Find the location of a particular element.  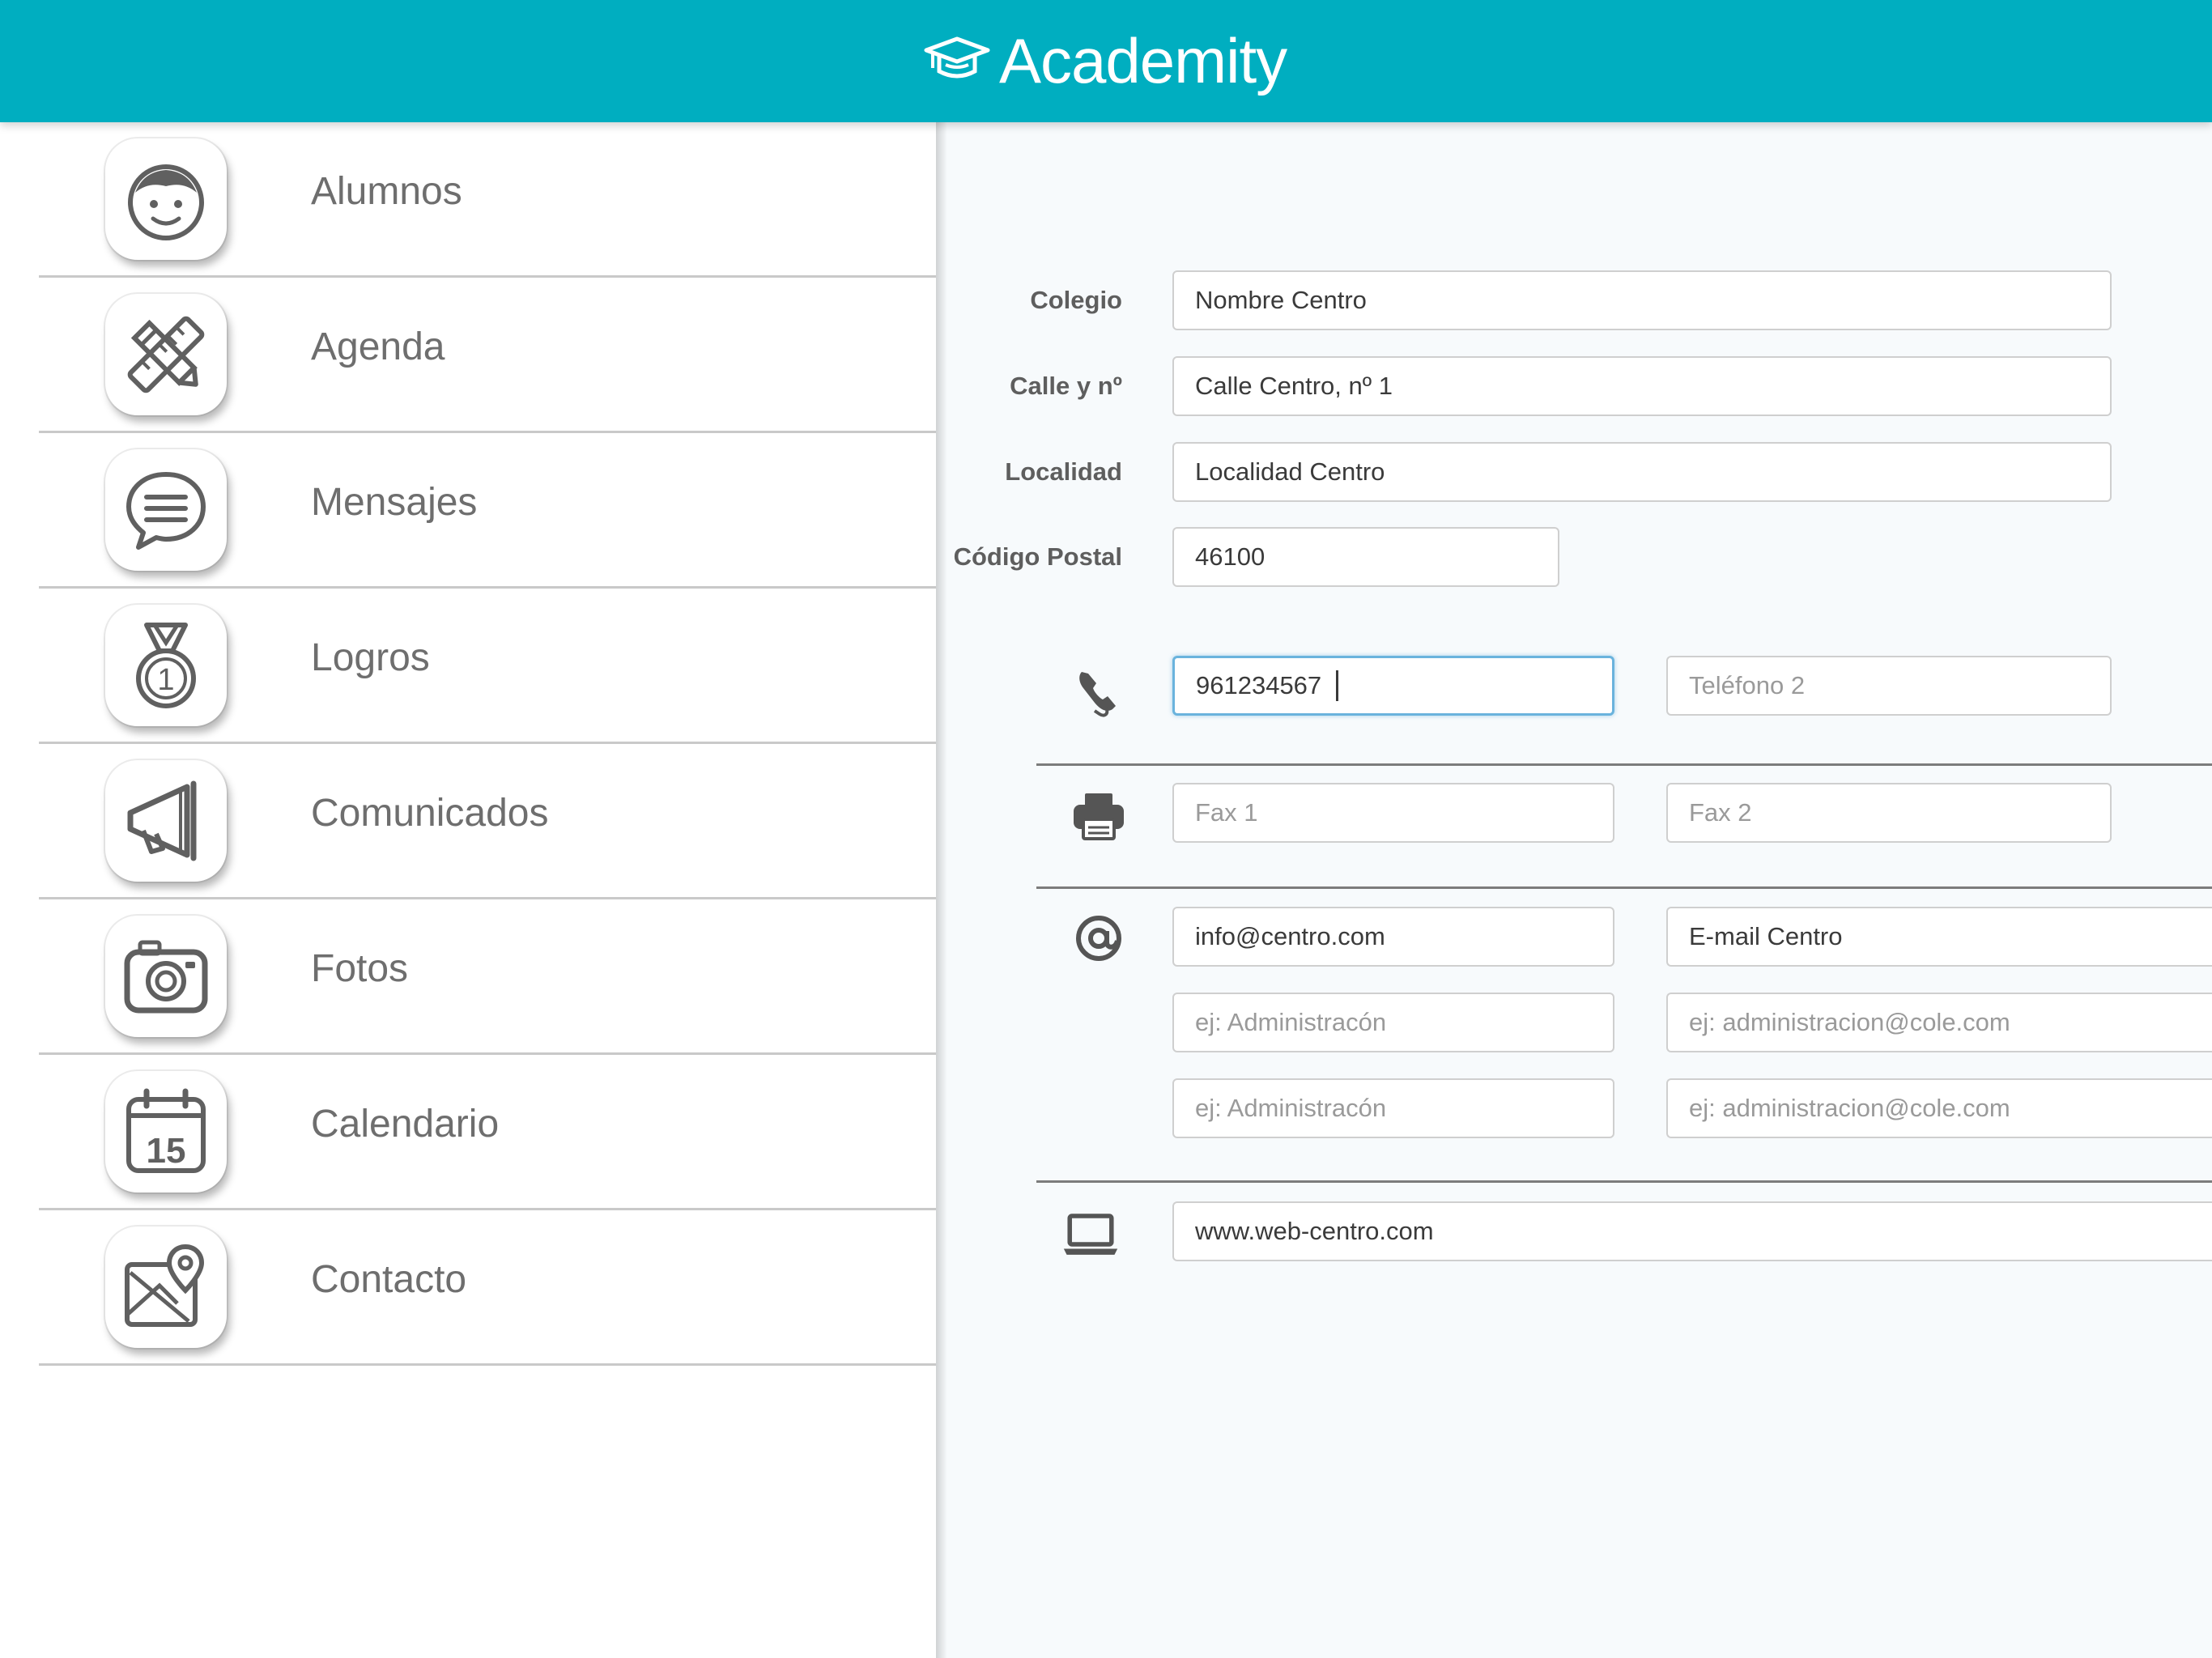

printer-icon is located at coordinates (1099, 816).